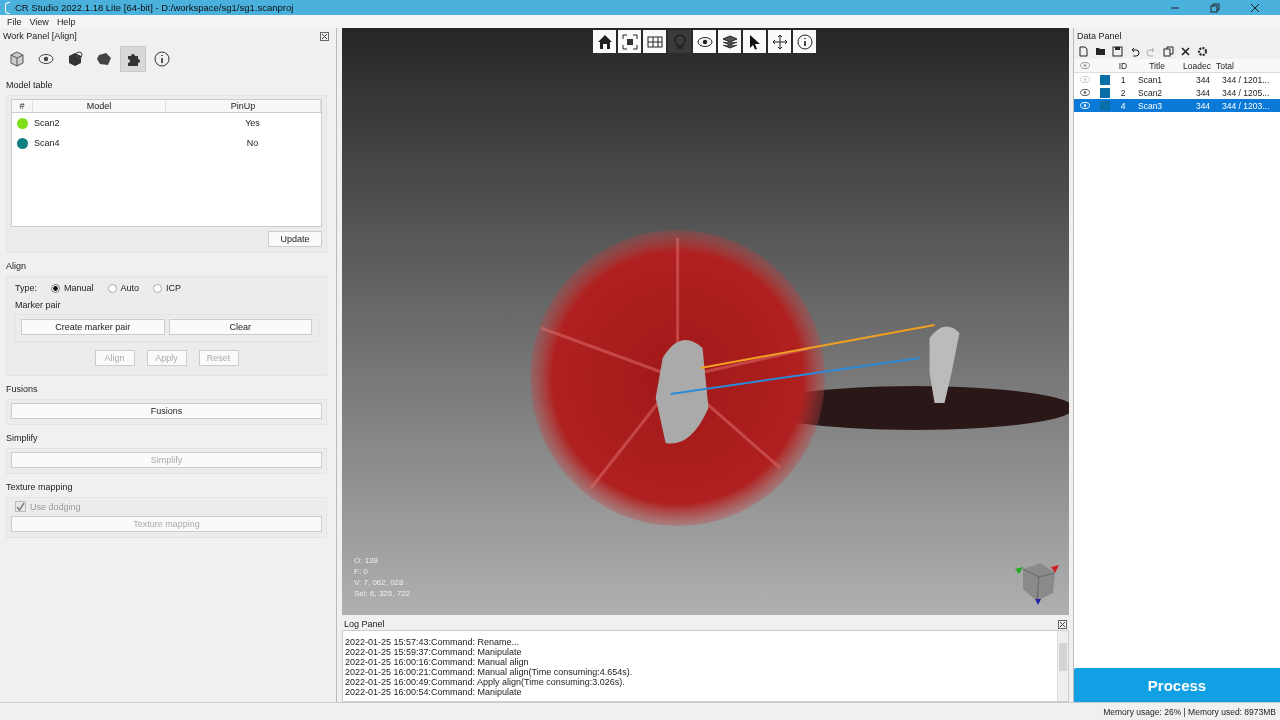 The image size is (1280, 720). I want to click on section-title: Texture mapping, so click(39, 487).